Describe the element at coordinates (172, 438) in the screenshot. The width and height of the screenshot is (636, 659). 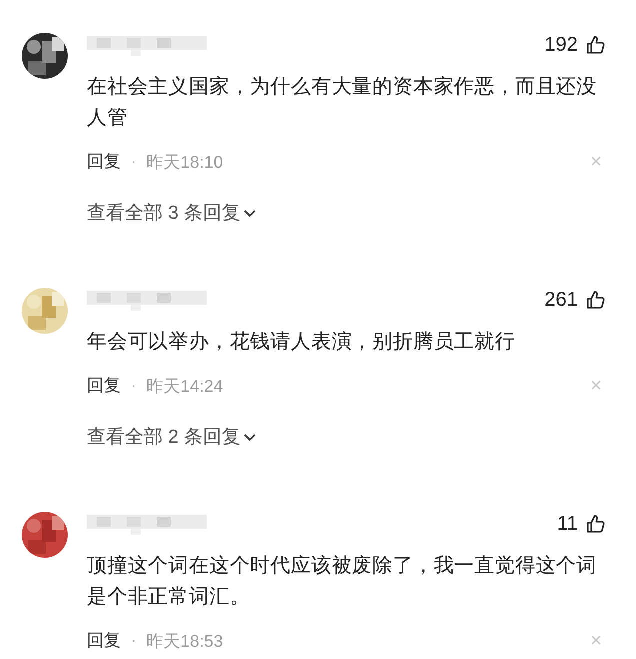
I see `view-replies-link: 查看全部 2 条回复` at that location.